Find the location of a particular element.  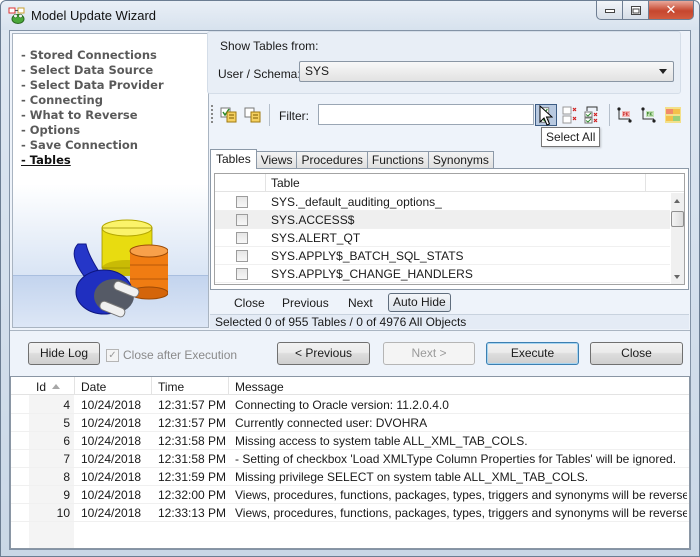

table-row: SYS.ALERT_QT is located at coordinates (442, 238).